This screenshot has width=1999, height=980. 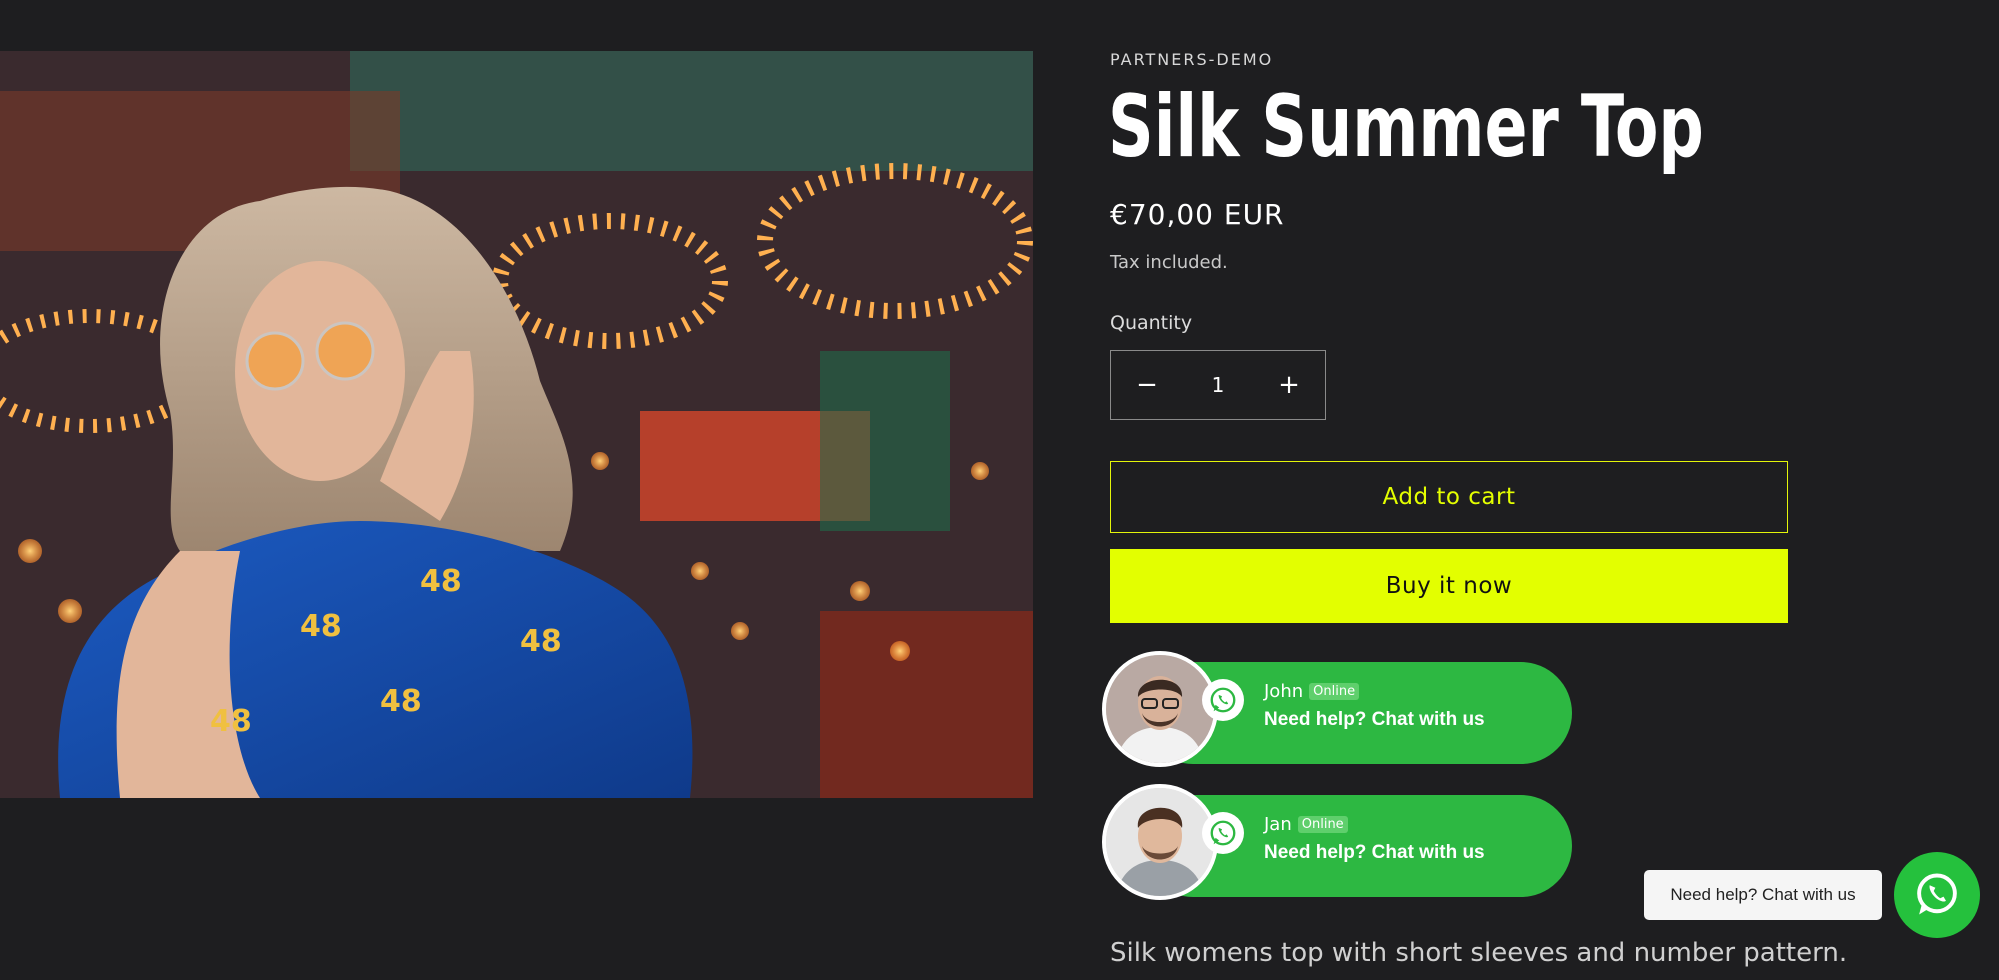 I want to click on agent-name: John, so click(x=1284, y=691).